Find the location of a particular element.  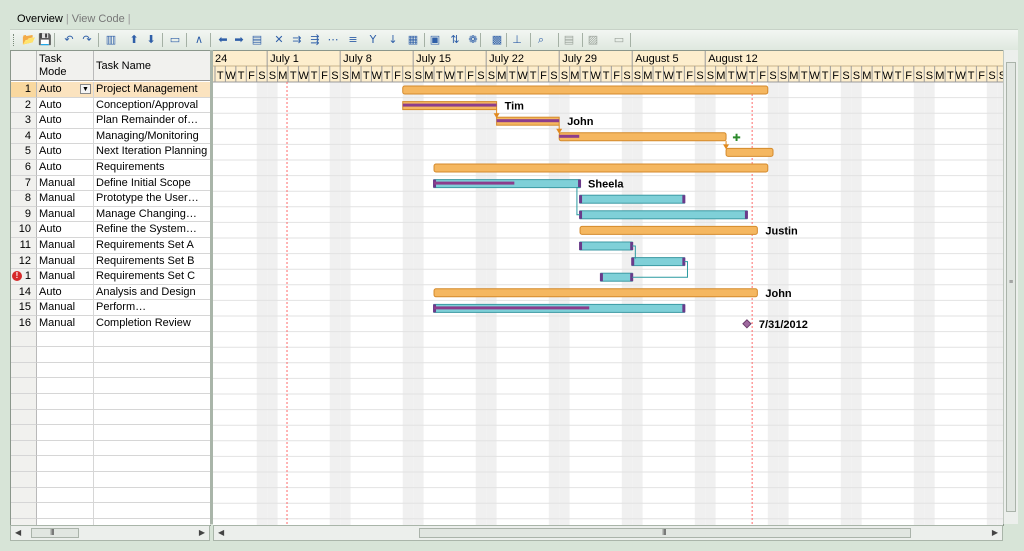

view-icon: ▭ is located at coordinates (175, 40).